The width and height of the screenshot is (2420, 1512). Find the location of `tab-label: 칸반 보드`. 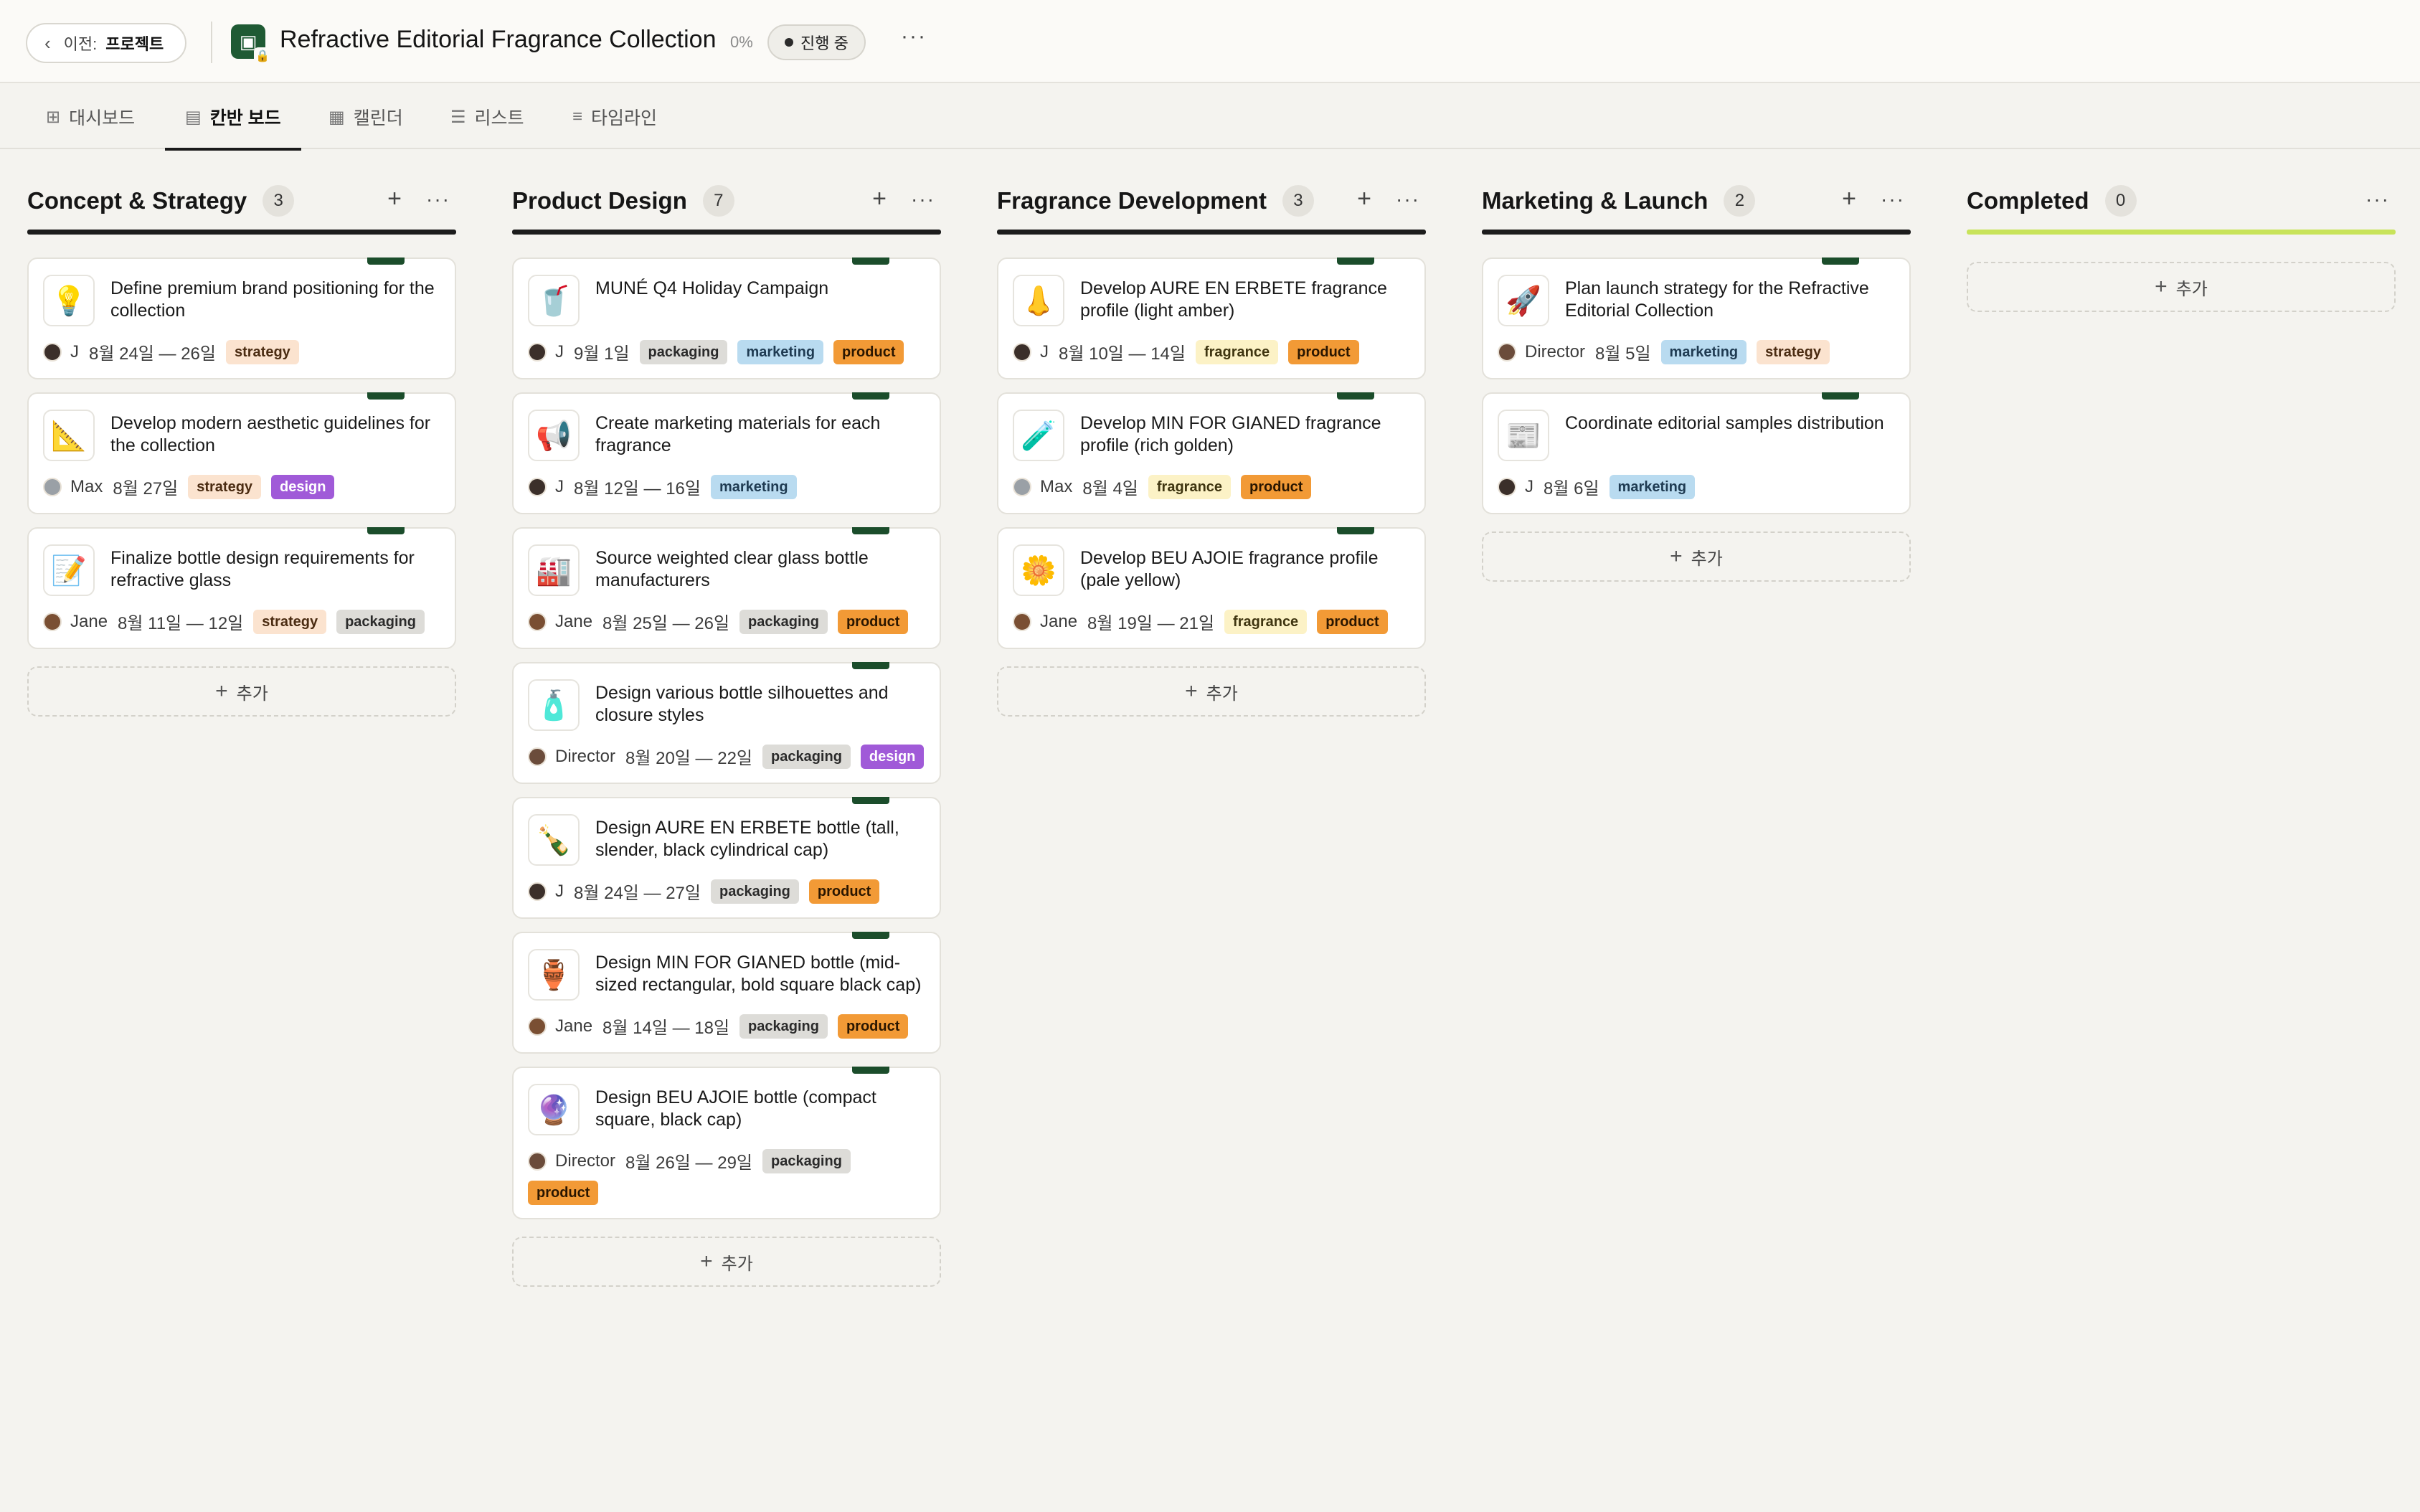

tab-label: 칸반 보드 is located at coordinates (245, 118).